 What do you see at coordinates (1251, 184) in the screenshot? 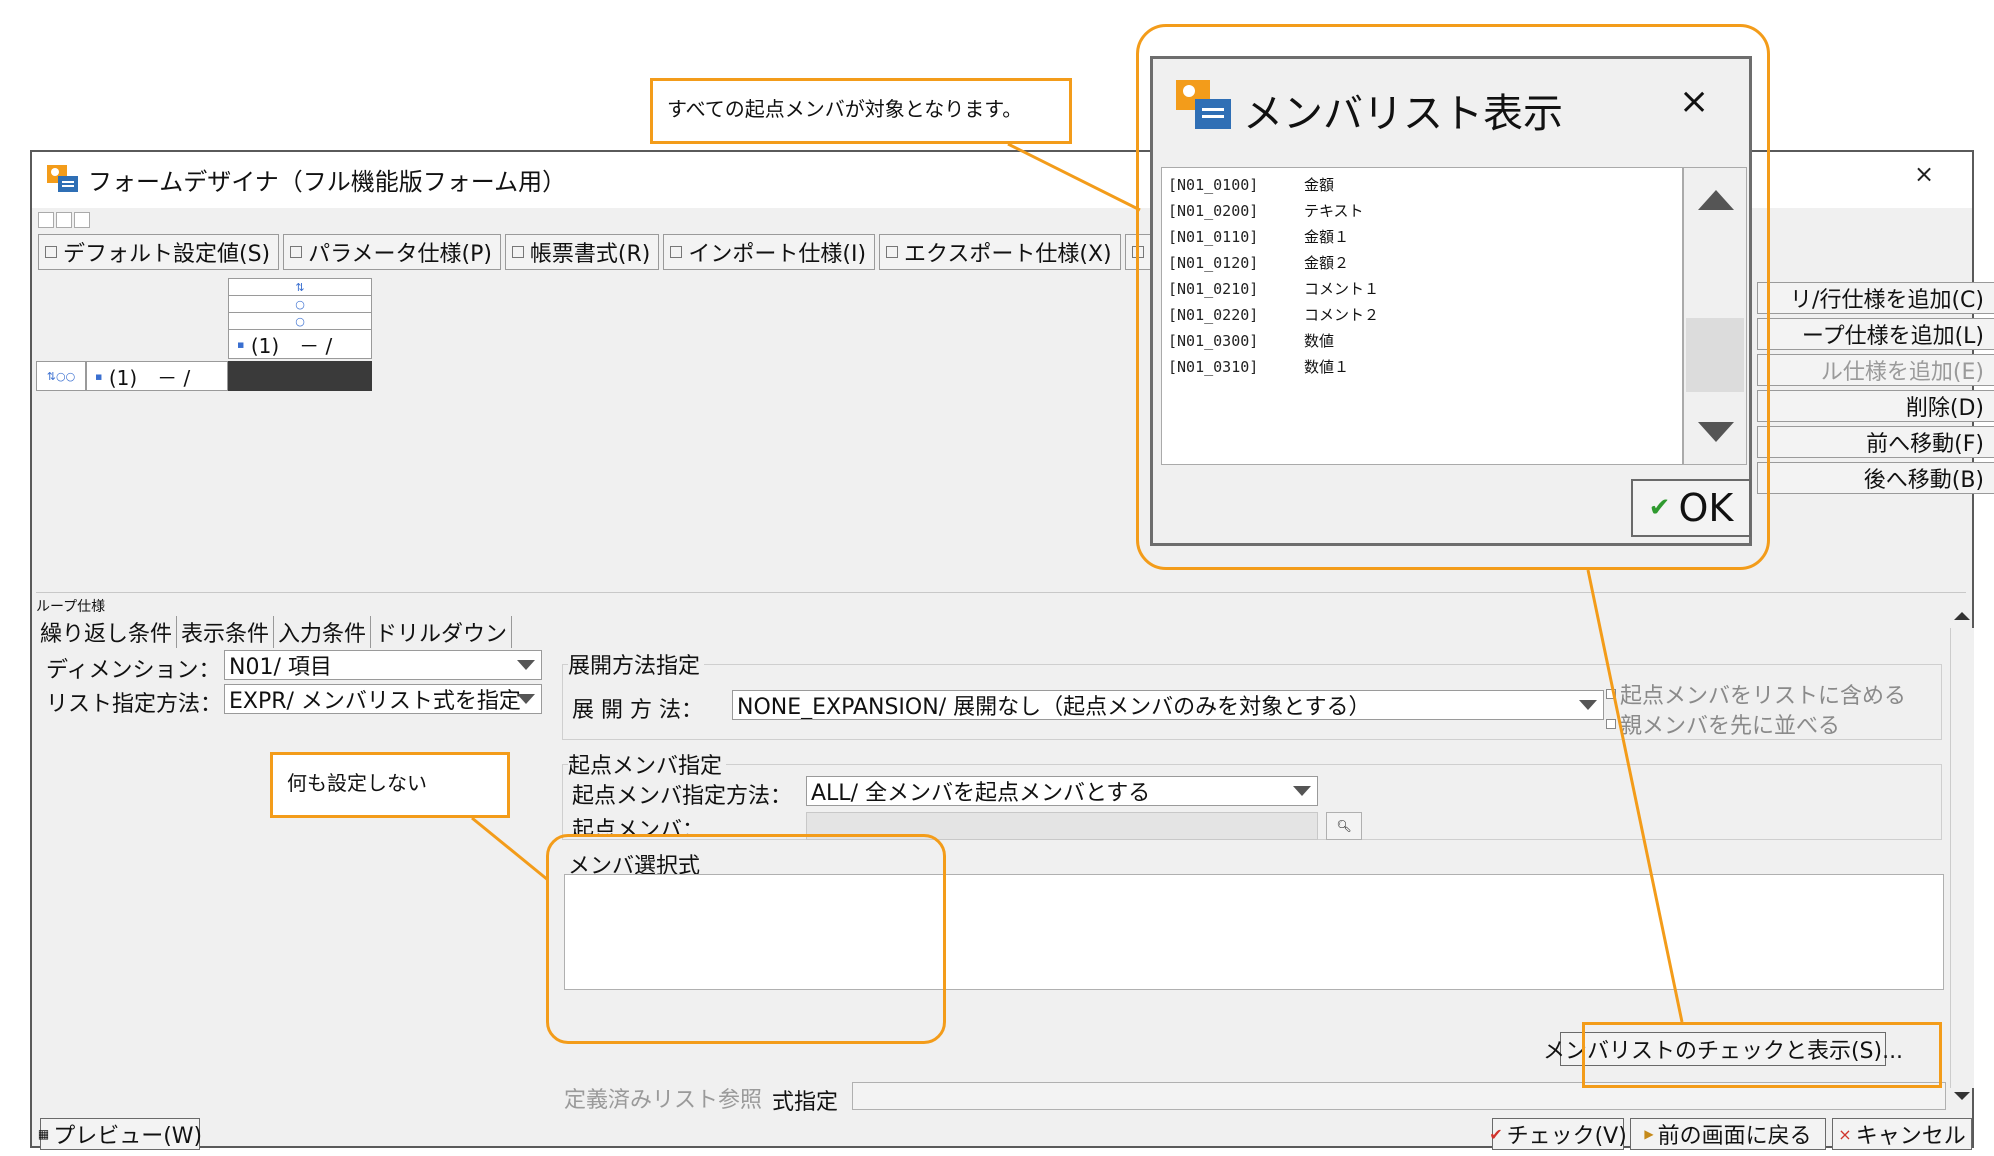
I see `list-item: [N01_0100] 金額` at bounding box center [1251, 184].